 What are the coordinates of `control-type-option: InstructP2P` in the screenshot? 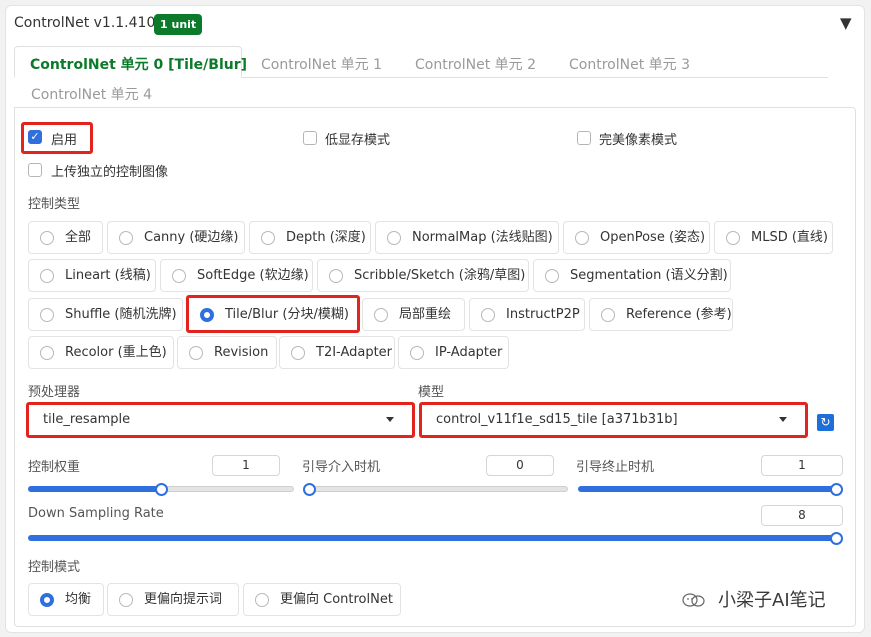 It's located at (527, 314).